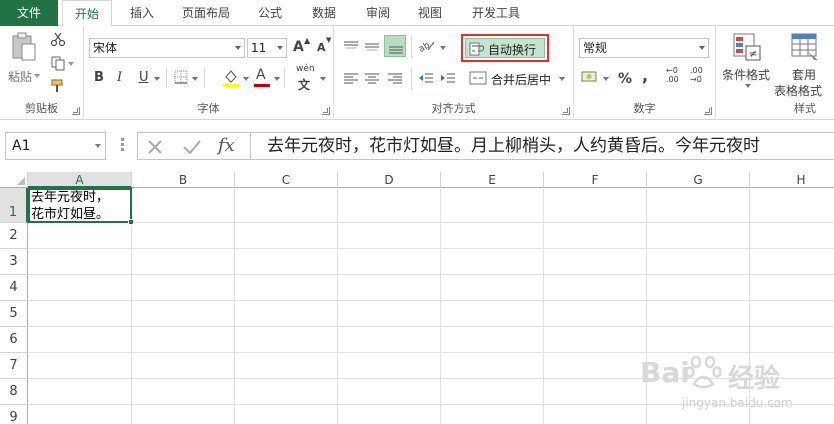 The height and width of the screenshot is (424, 834). Describe the element at coordinates (595, 180) in the screenshot. I see `column-header: F` at that location.